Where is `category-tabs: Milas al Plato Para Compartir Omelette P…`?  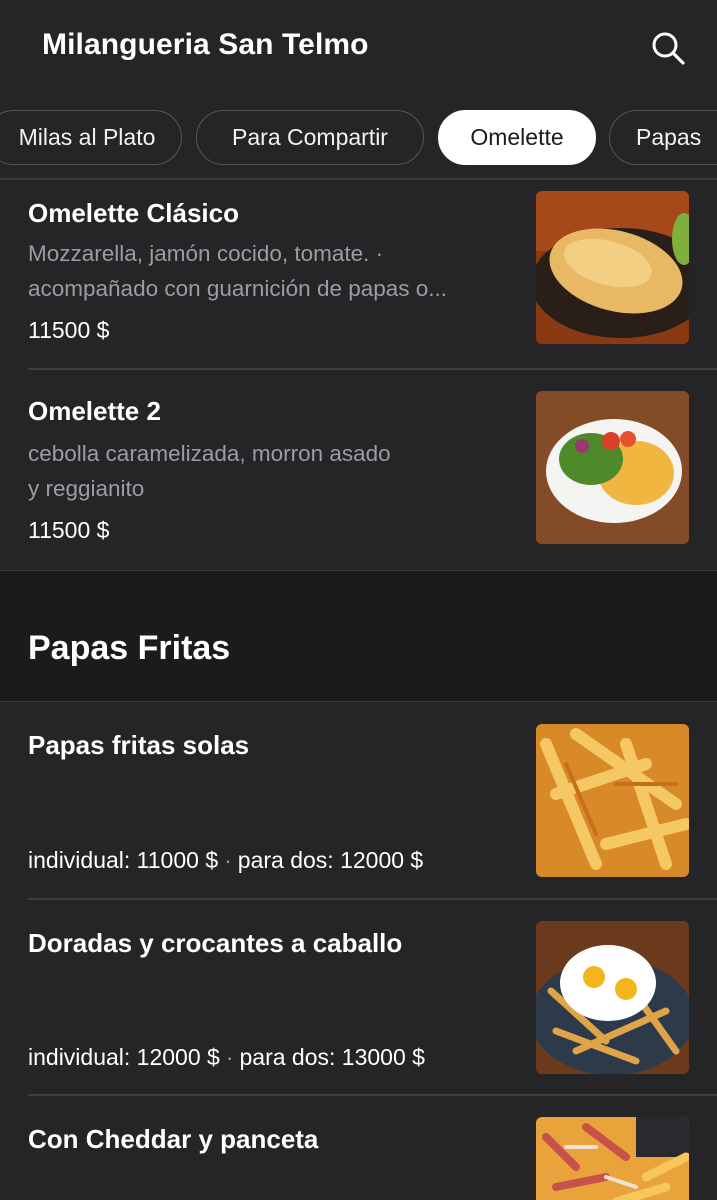 category-tabs: Milas al Plato Para Compartir Omelette P… is located at coordinates (358, 137).